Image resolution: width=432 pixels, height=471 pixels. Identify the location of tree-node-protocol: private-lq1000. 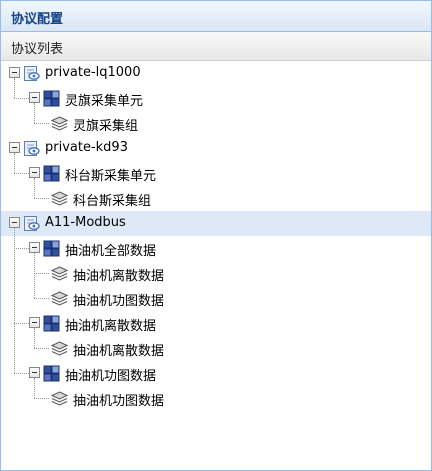
(216, 73).